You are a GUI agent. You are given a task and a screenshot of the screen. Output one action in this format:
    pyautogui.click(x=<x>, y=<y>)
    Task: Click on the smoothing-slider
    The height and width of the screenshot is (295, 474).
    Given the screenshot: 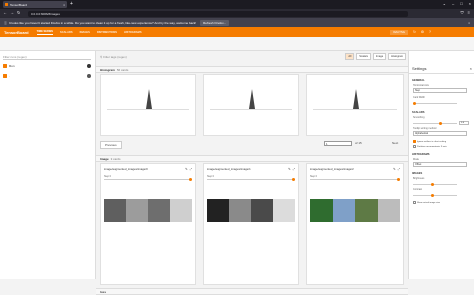 What is the action you would take?
    pyautogui.click(x=435, y=123)
    